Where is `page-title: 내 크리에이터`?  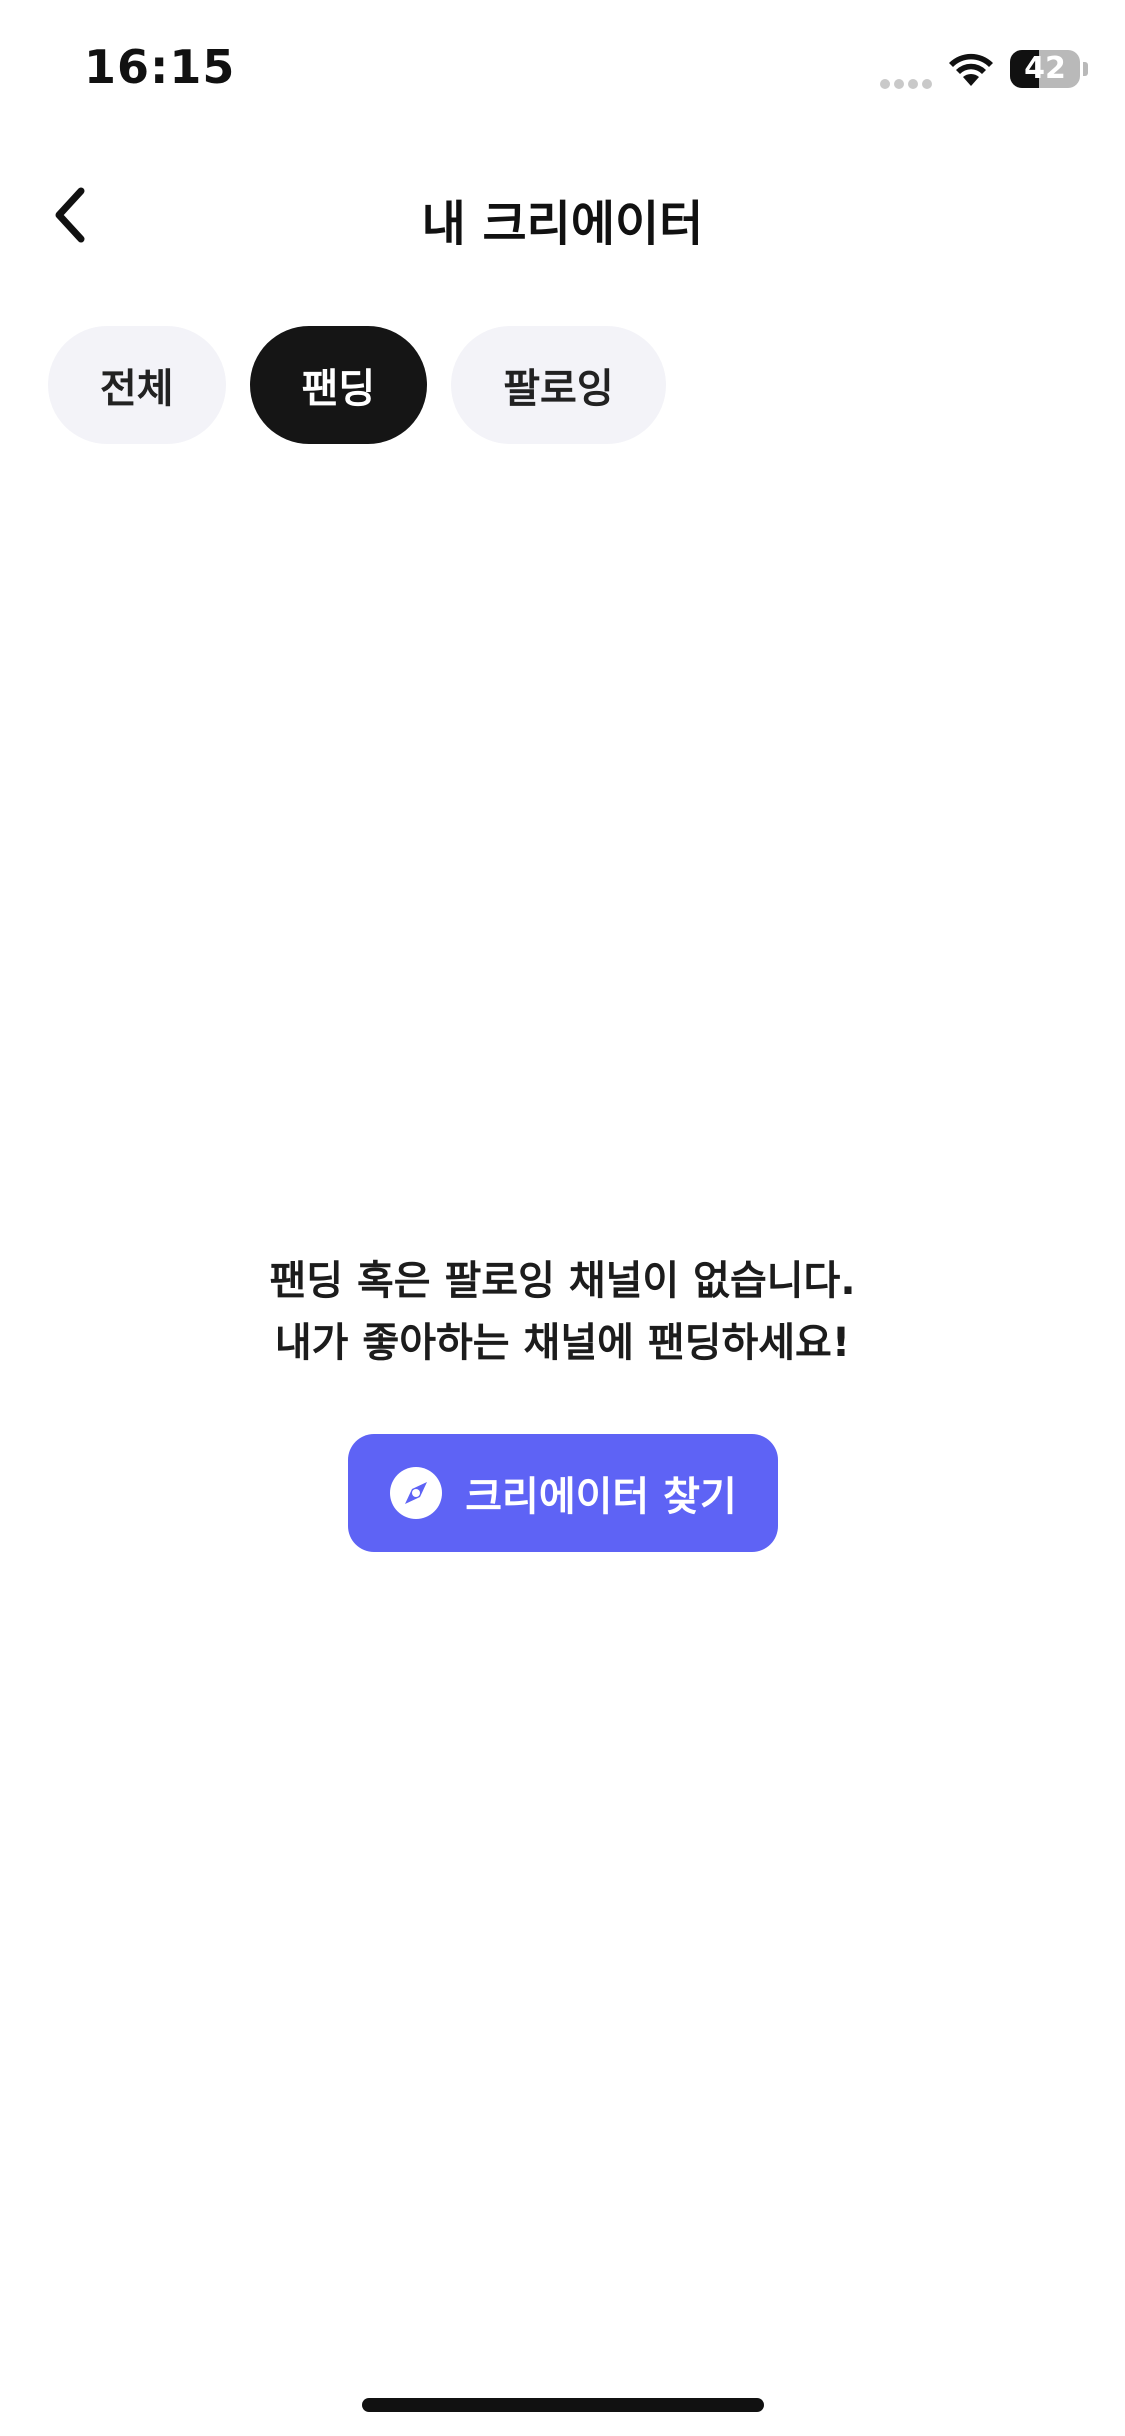
page-title: 내 크리에이터 is located at coordinates (562, 224).